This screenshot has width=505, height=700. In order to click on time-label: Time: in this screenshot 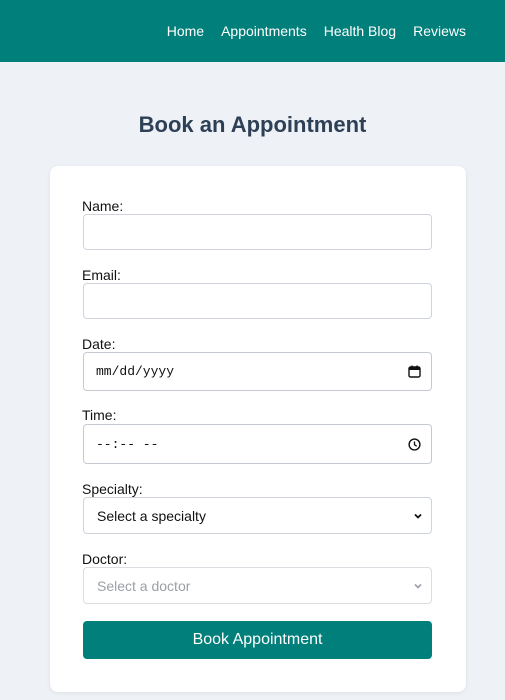, I will do `click(99, 415)`.